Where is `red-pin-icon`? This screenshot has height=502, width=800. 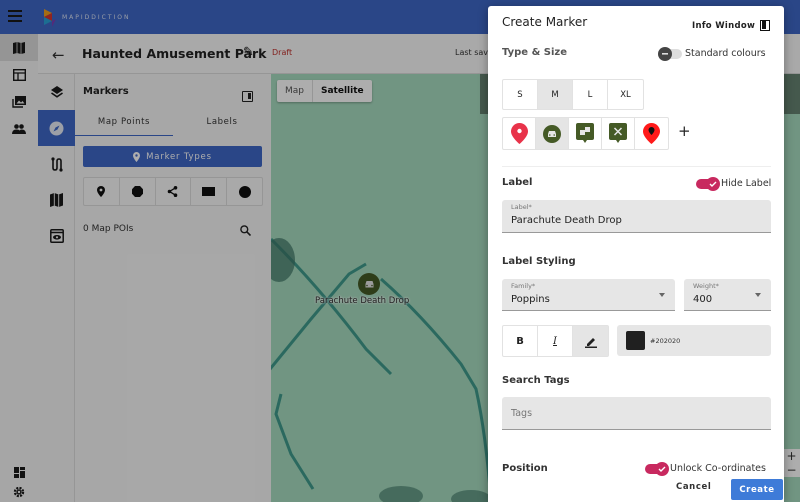
red-pin-icon is located at coordinates (519, 133).